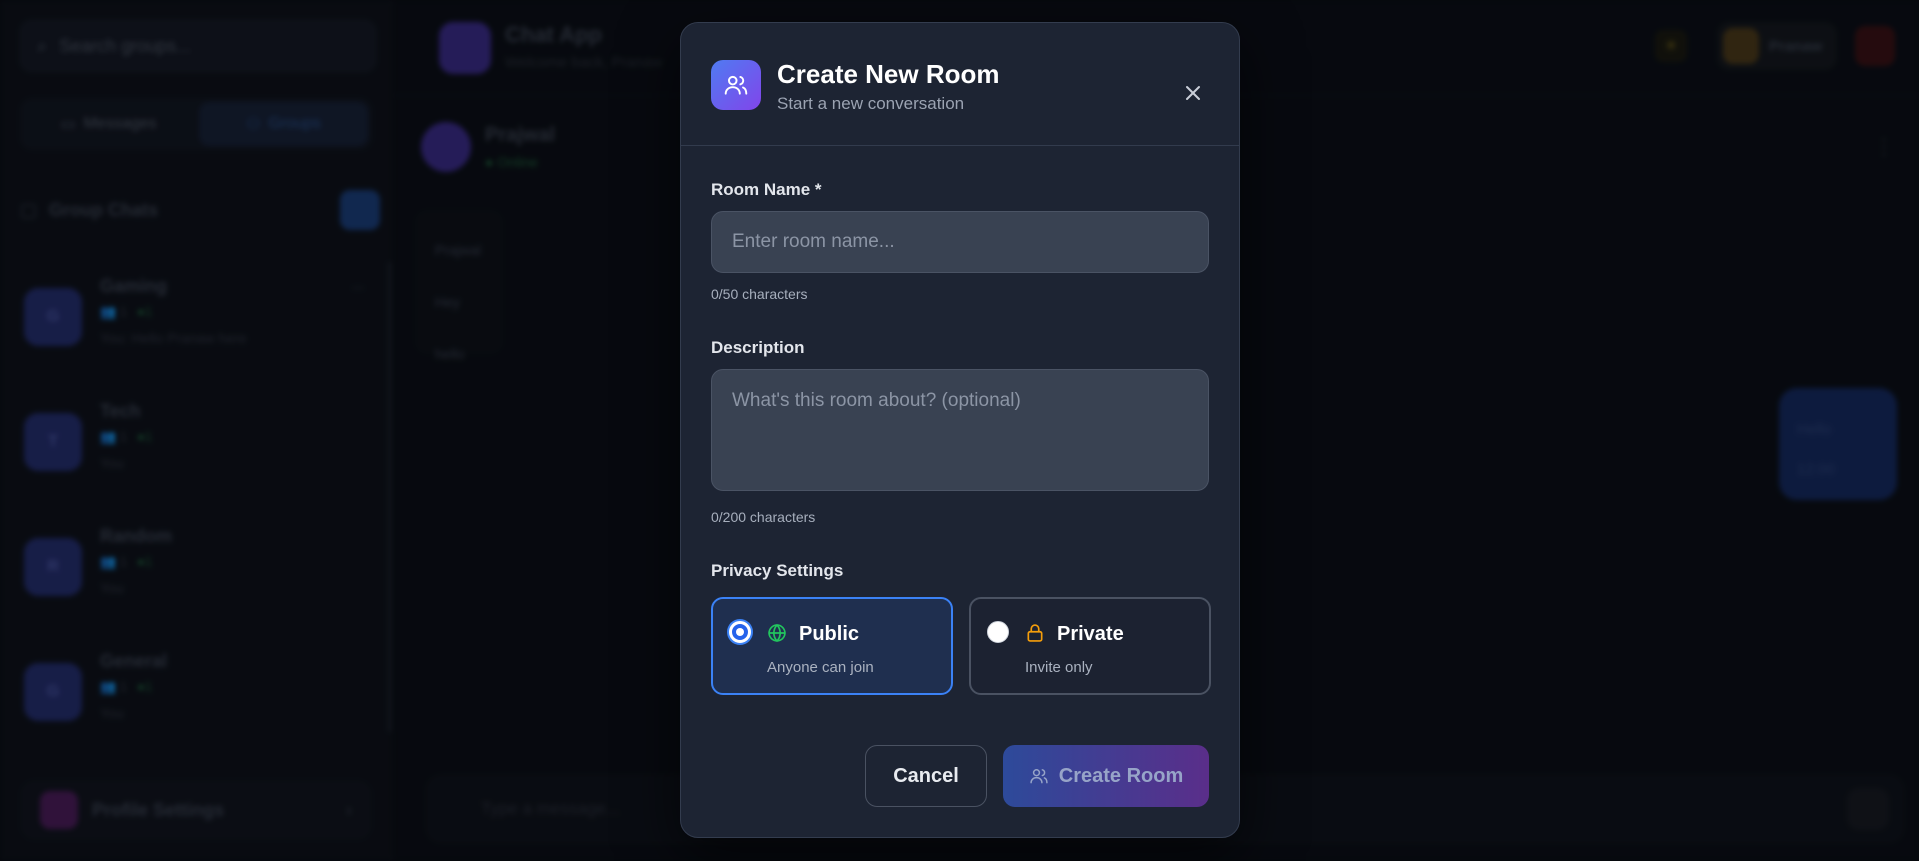  I want to click on modal-header: Create New Room Start a new conversation, so click(960, 84).